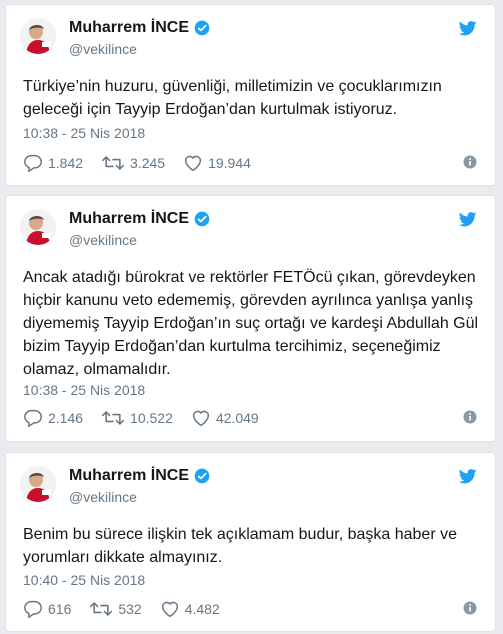 This screenshot has height=634, width=503. What do you see at coordinates (60, 609) in the screenshot?
I see `reply-count: 616` at bounding box center [60, 609].